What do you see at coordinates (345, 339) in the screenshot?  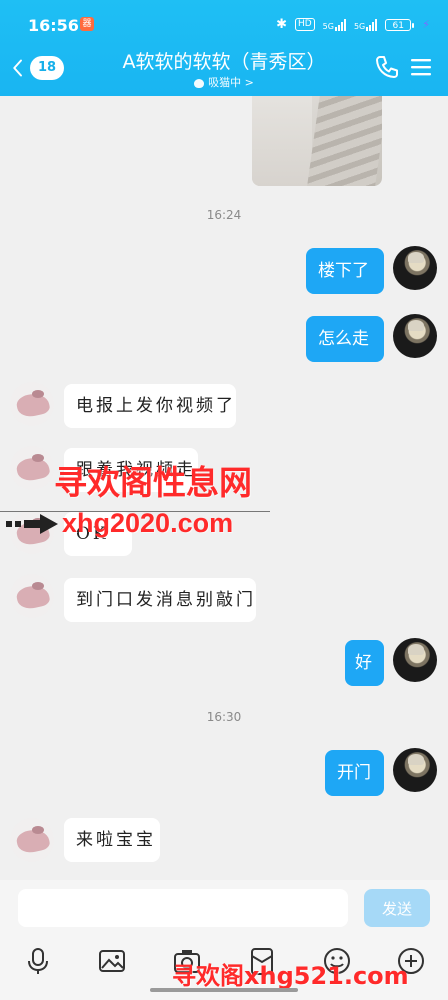 I see `message-bubble-outgoing: 怎么走` at bounding box center [345, 339].